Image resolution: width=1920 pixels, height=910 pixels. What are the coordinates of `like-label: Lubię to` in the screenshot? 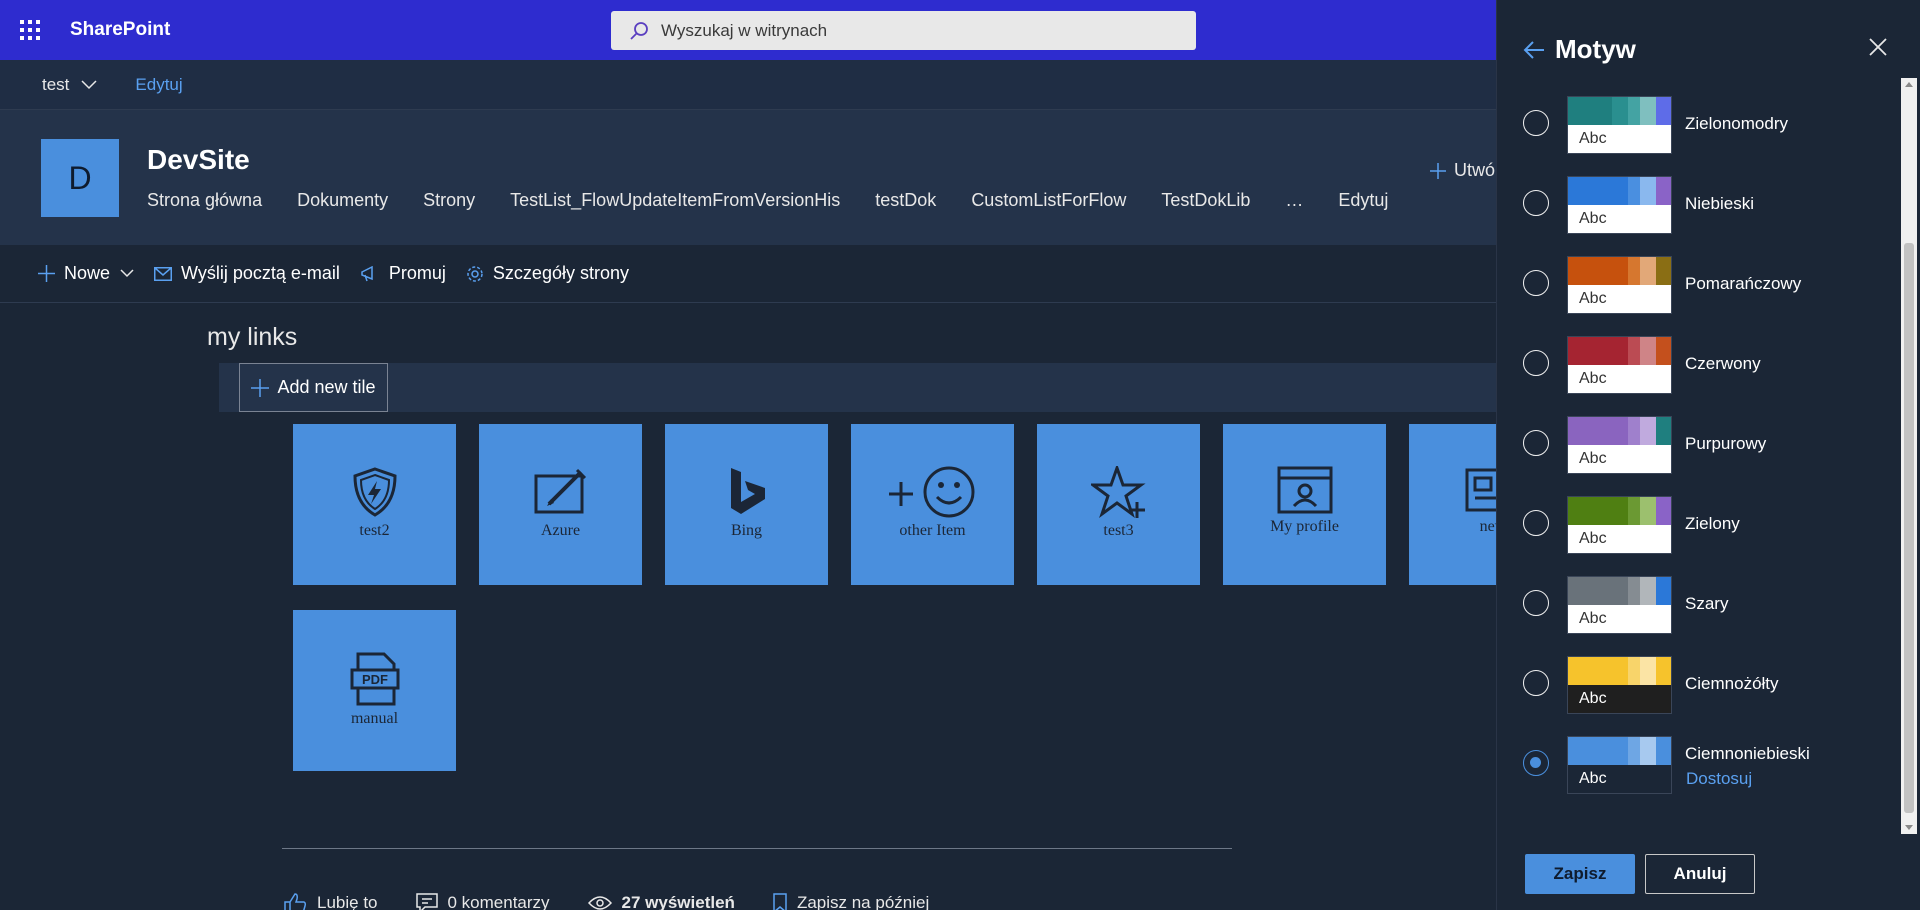 It's located at (347, 901).